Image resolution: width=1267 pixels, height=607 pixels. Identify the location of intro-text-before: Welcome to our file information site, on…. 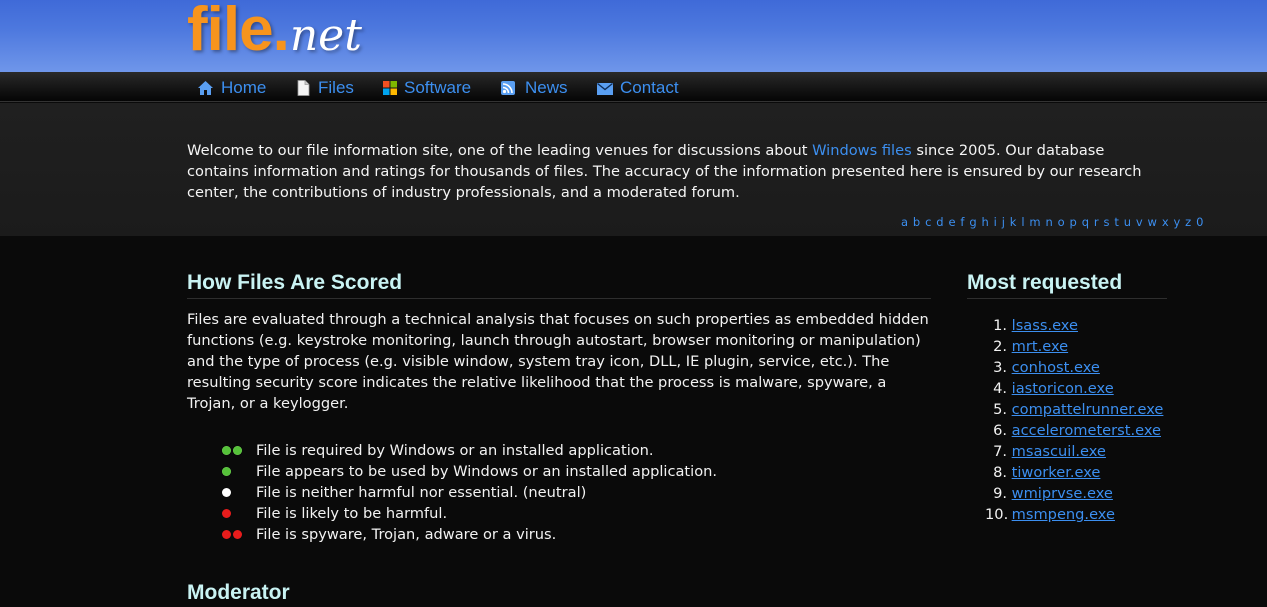
(500, 150).